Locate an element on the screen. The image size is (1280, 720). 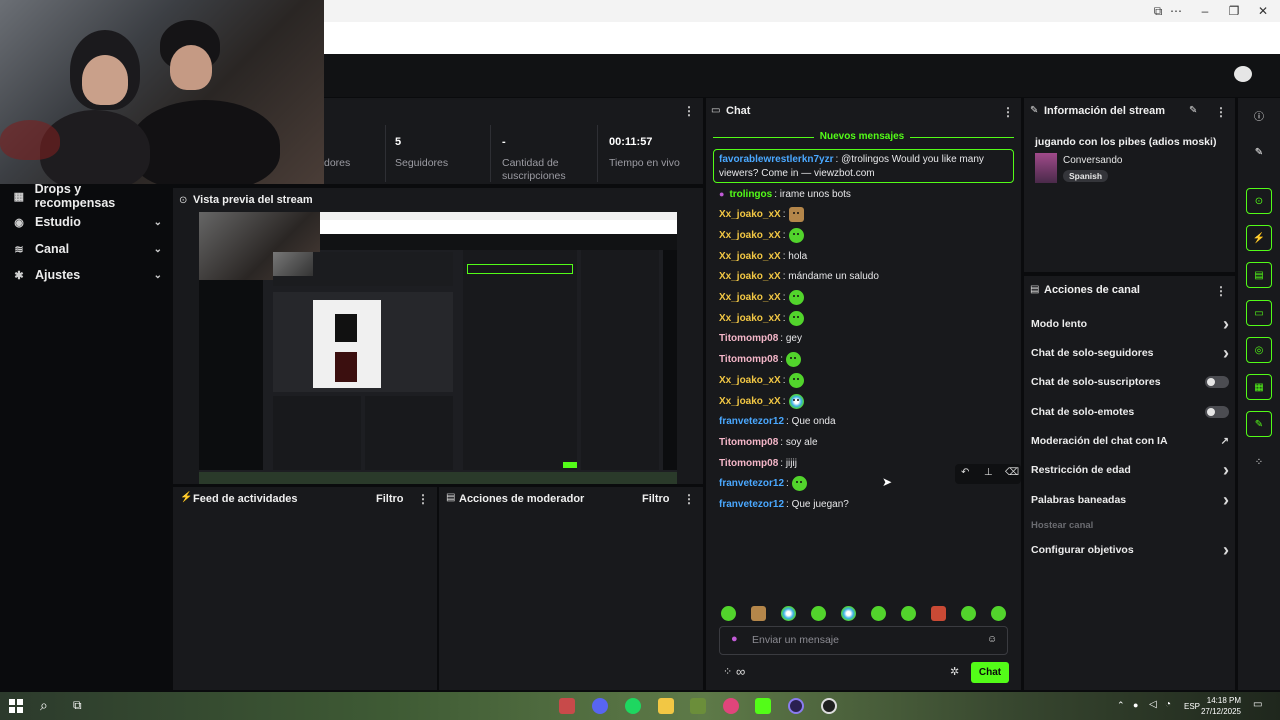
camera-icon: ⊙ is located at coordinates (1259, 201).